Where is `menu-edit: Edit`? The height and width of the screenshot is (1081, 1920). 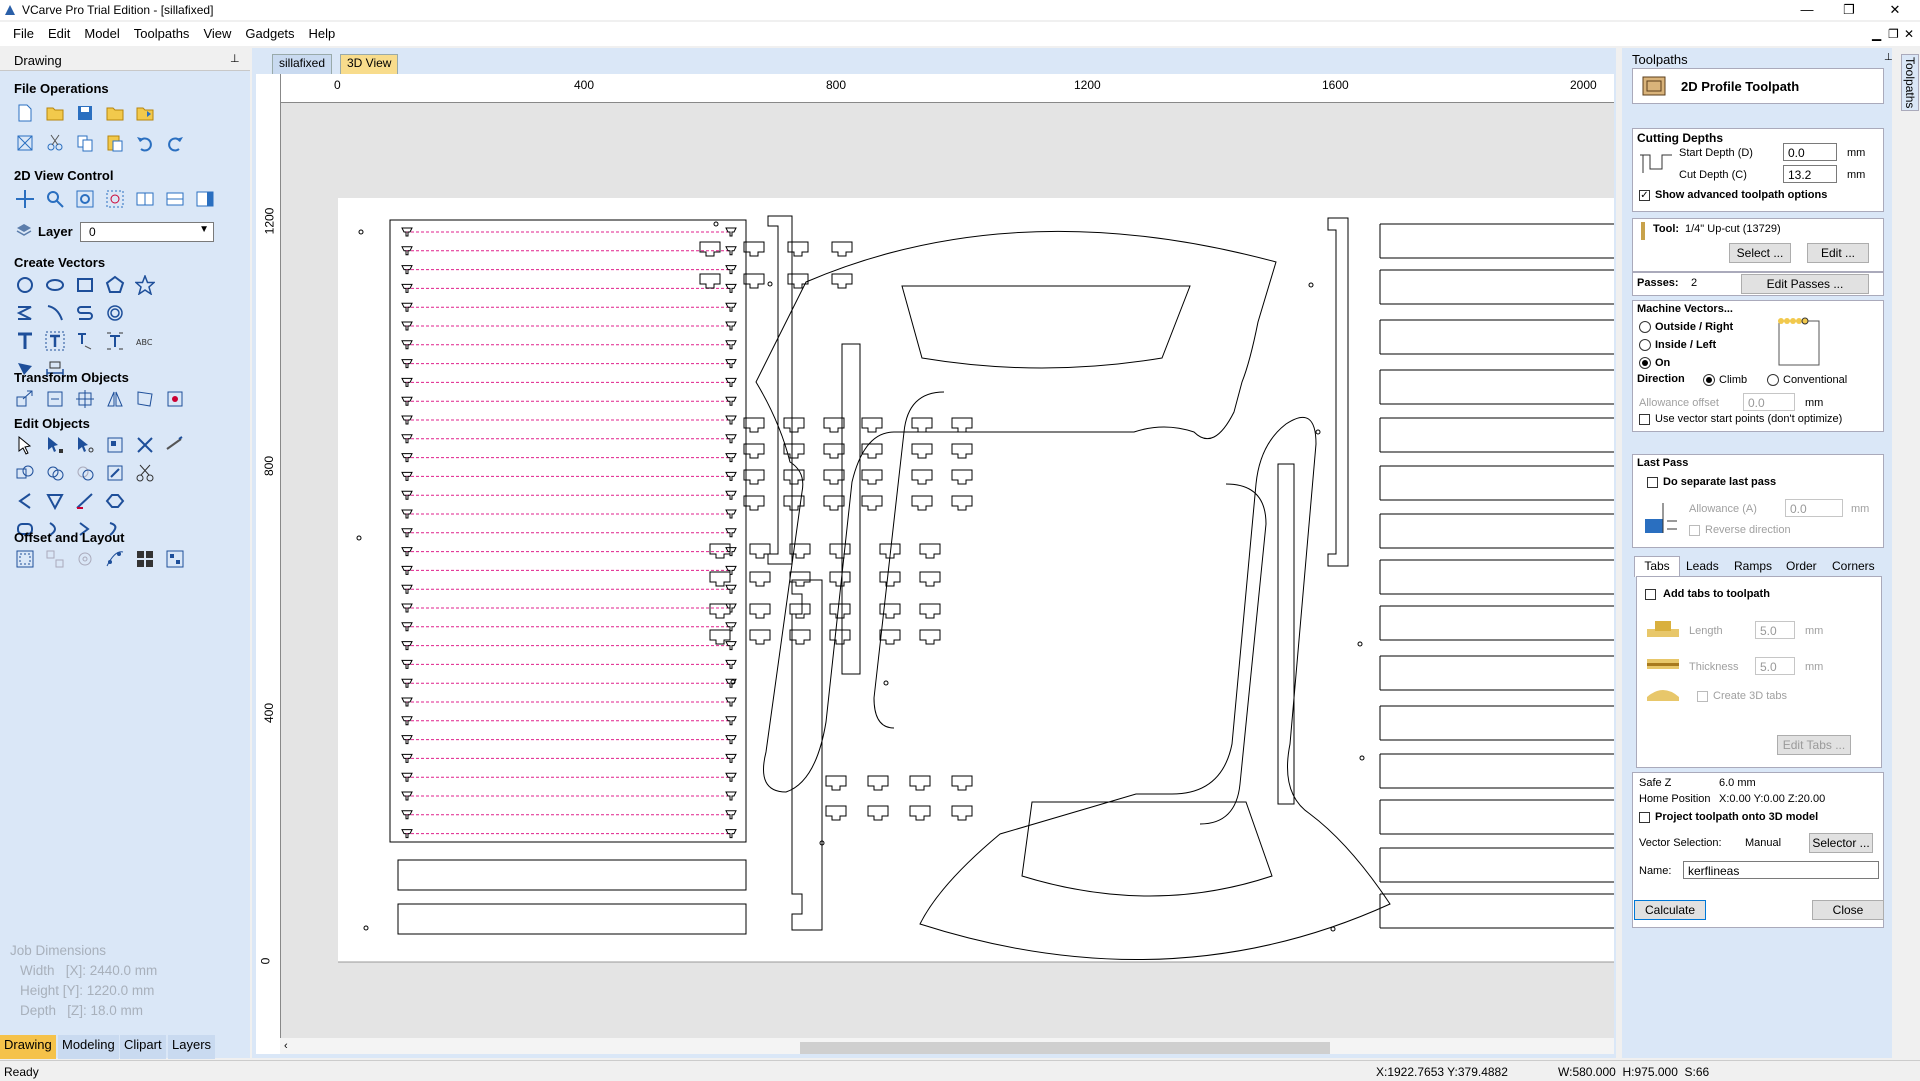 menu-edit: Edit is located at coordinates (59, 31).